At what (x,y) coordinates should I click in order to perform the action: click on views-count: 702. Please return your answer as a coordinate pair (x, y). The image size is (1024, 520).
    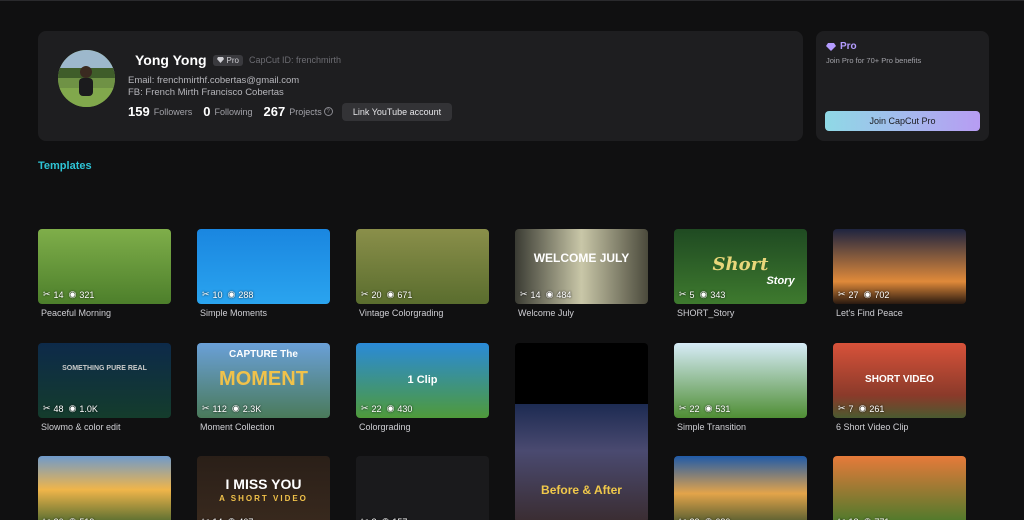
    Looking at the image, I should click on (882, 294).